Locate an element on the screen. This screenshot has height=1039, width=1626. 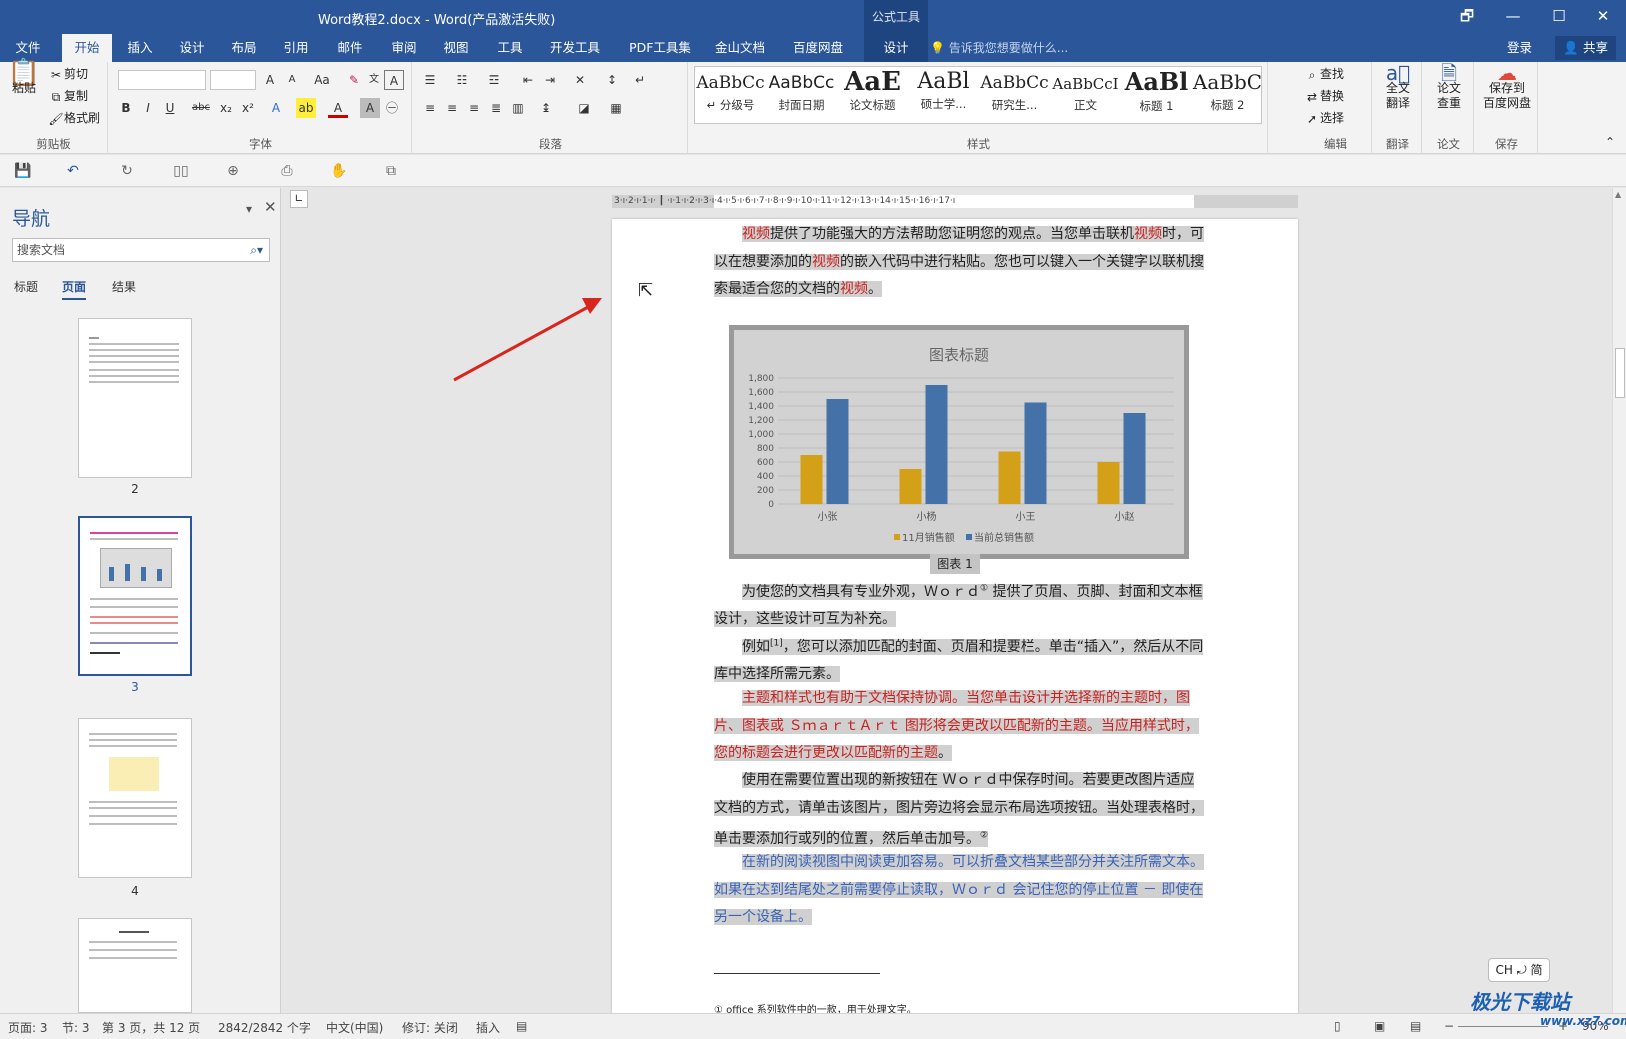
shrink-font-button: A is located at coordinates (292, 80).